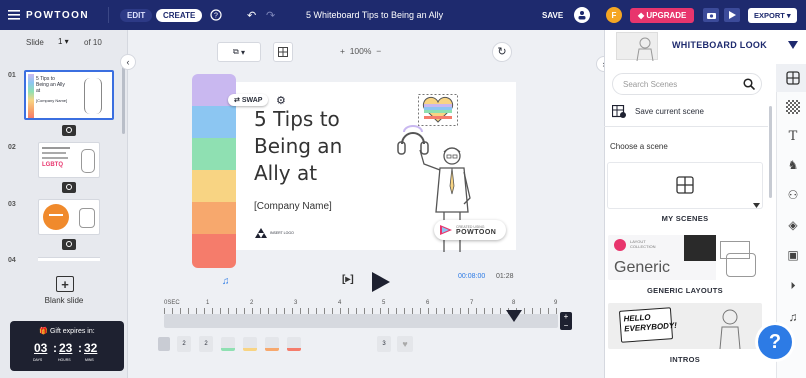 This screenshot has height=378, width=806. What do you see at coordinates (685, 185) in the screenshot?
I see `my-scenes-card` at bounding box center [685, 185].